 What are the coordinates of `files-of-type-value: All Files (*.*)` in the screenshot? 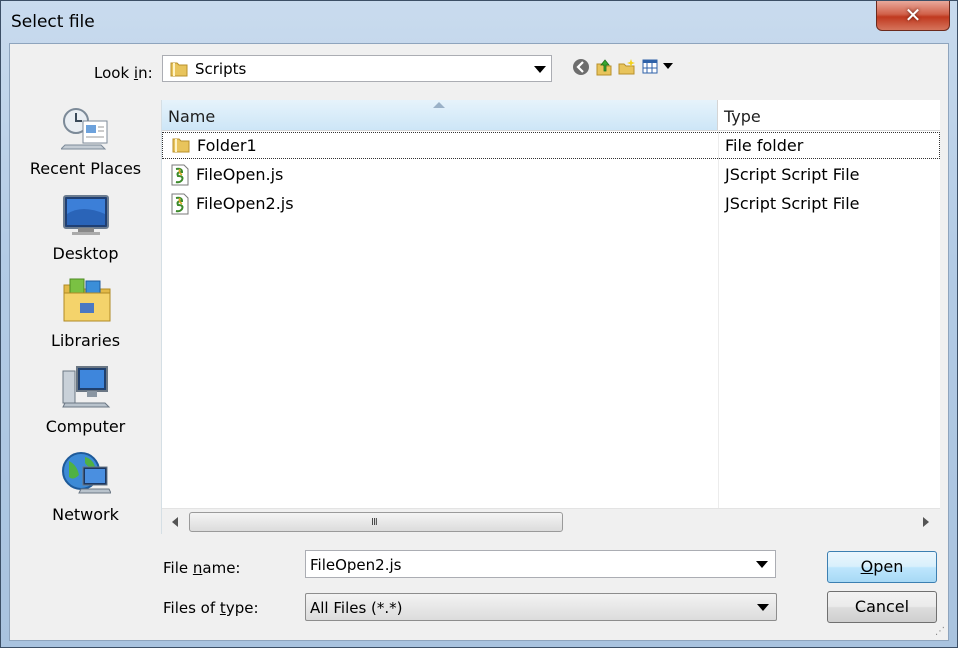 It's located at (356, 608).